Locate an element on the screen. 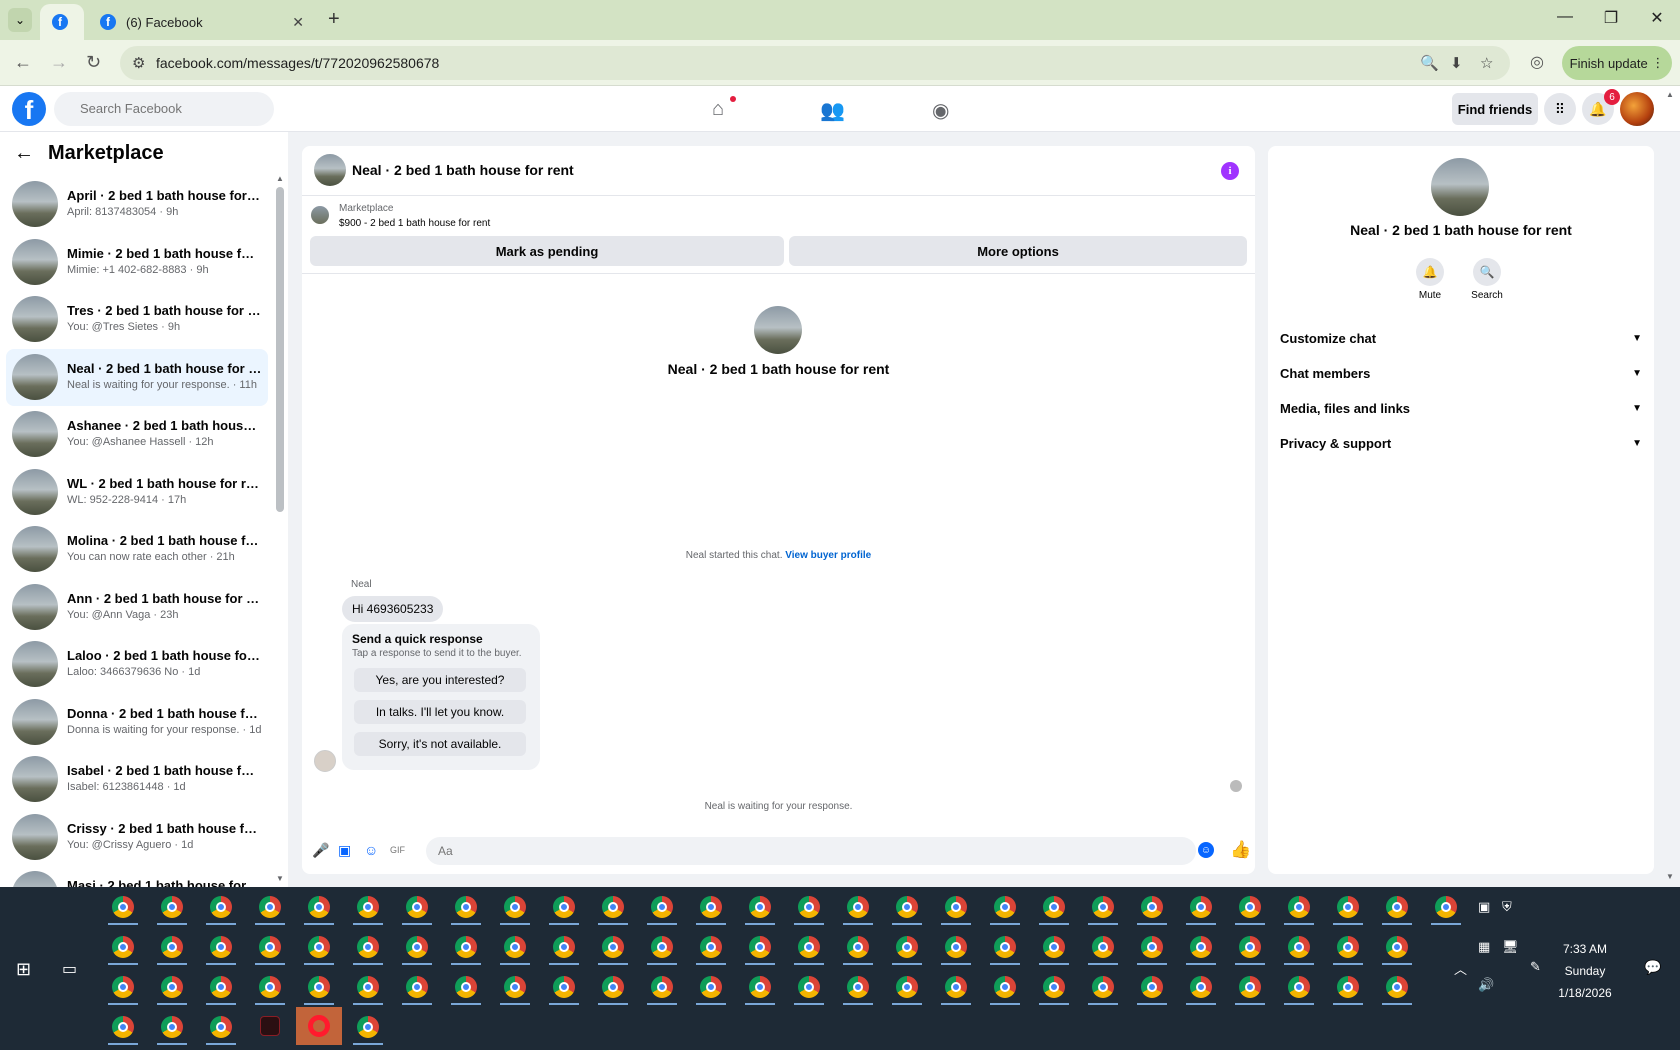 This screenshot has height=1050, width=1680. network-icon: 🖥 is located at coordinates (1510, 947).